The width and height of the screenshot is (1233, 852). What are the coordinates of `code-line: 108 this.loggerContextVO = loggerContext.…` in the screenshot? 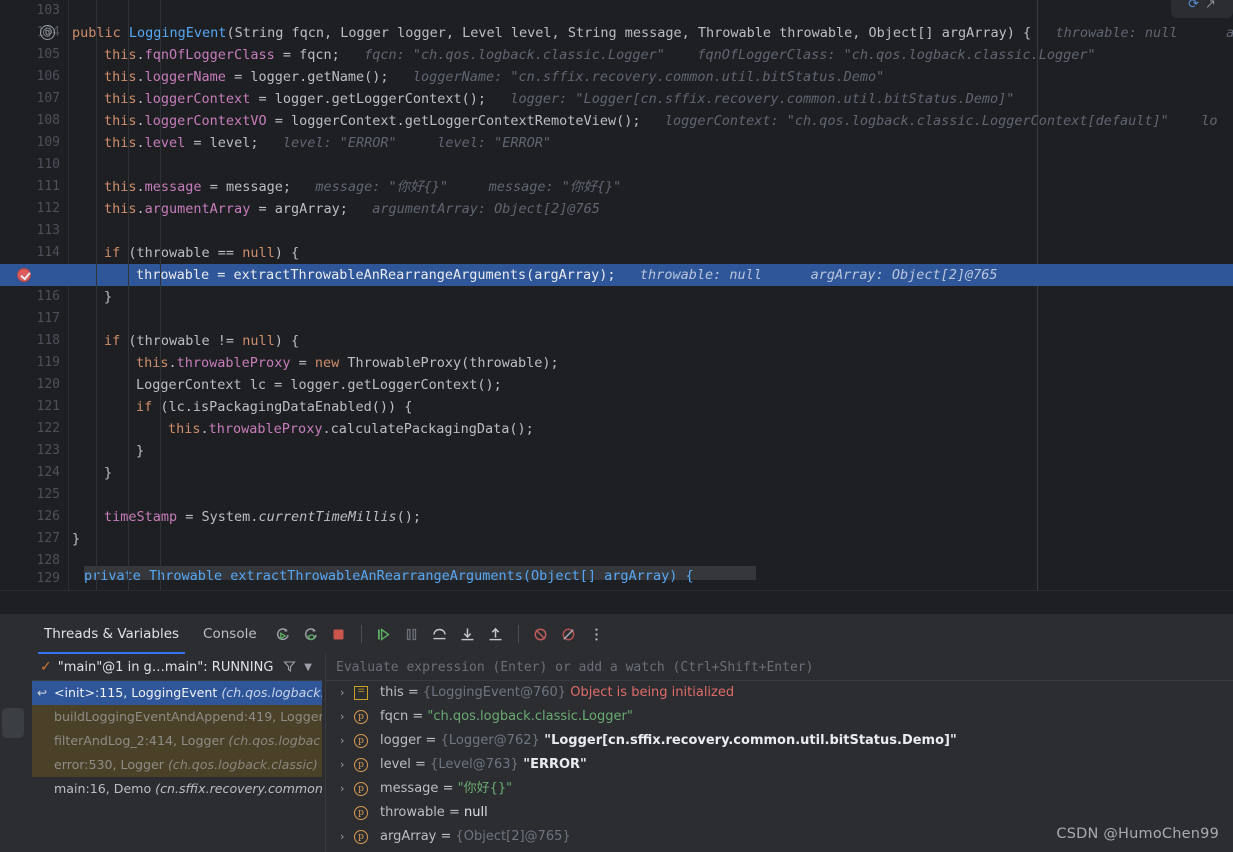 It's located at (616, 121).